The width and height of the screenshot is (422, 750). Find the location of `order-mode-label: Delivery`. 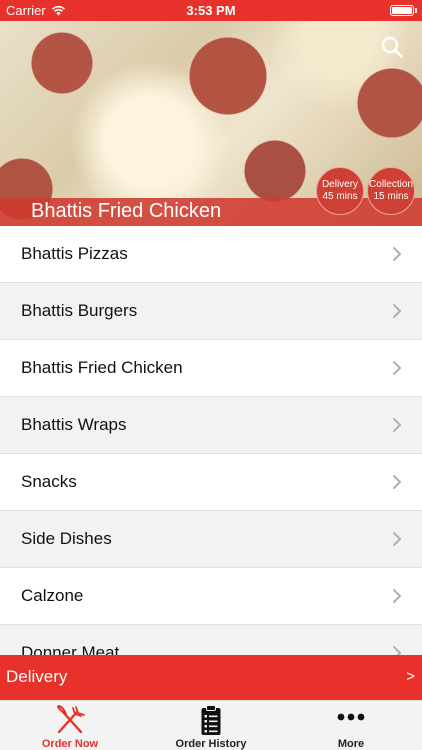

order-mode-label: Delivery is located at coordinates (37, 676).